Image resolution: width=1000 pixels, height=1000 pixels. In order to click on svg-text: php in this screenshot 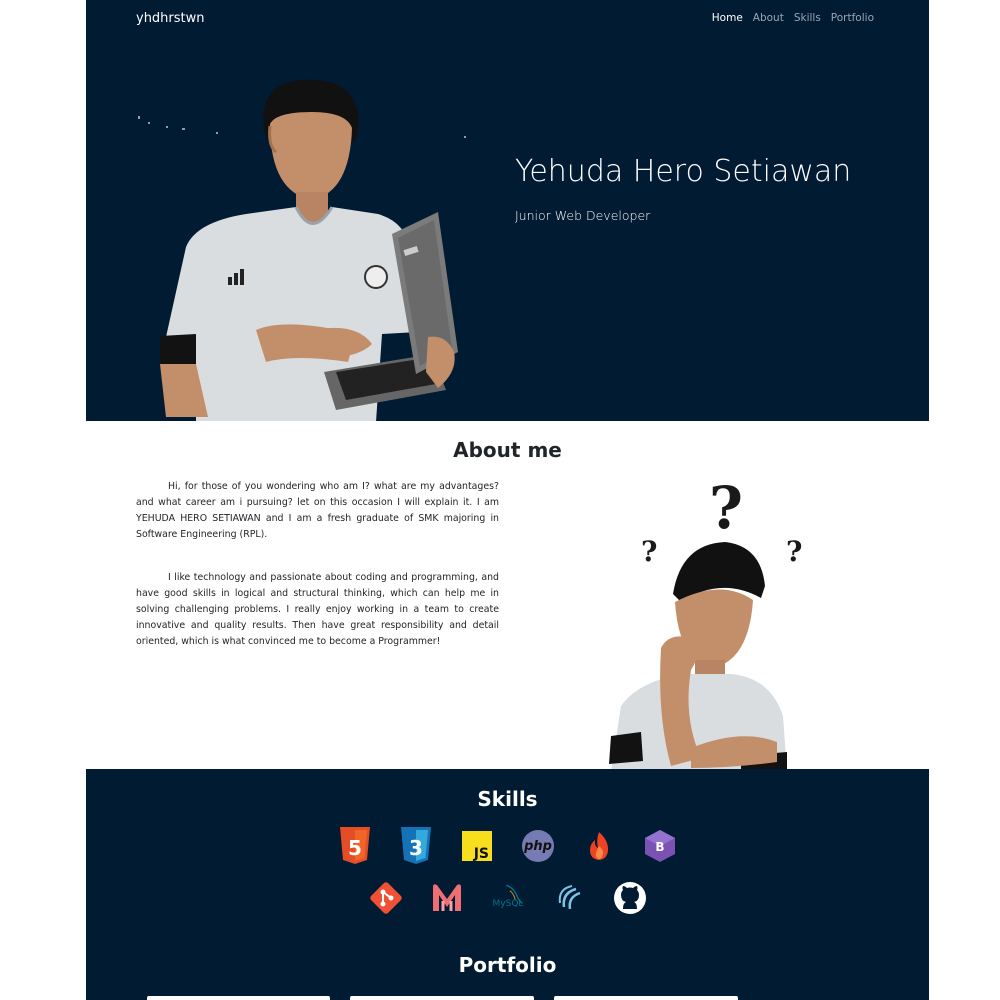, I will do `click(537, 846)`.